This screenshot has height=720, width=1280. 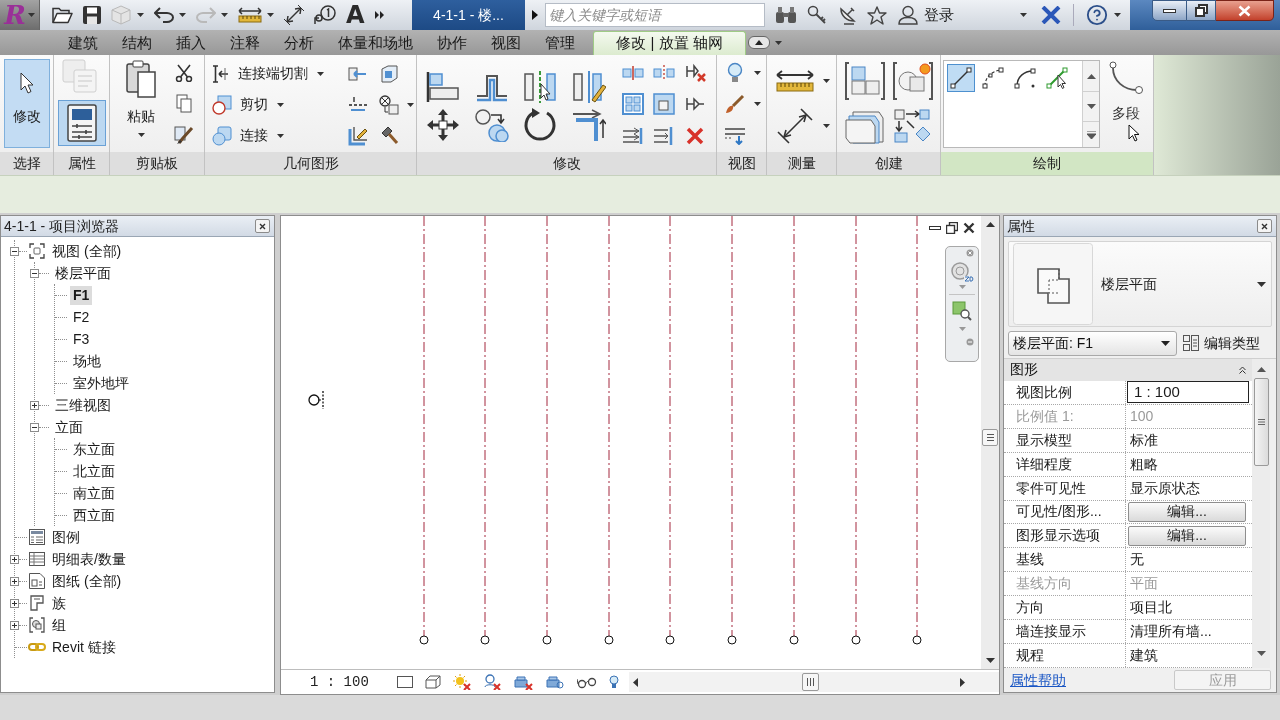 What do you see at coordinates (554, 682) in the screenshot?
I see `box-circle-icon` at bounding box center [554, 682].